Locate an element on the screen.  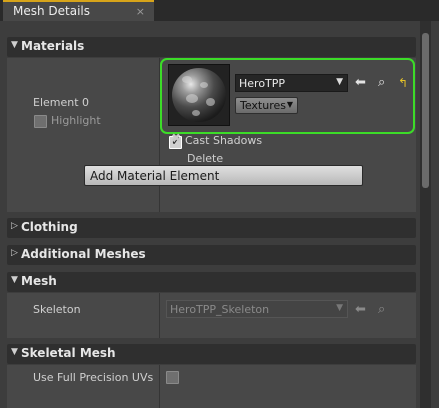
section-title: Materials is located at coordinates (53, 46).